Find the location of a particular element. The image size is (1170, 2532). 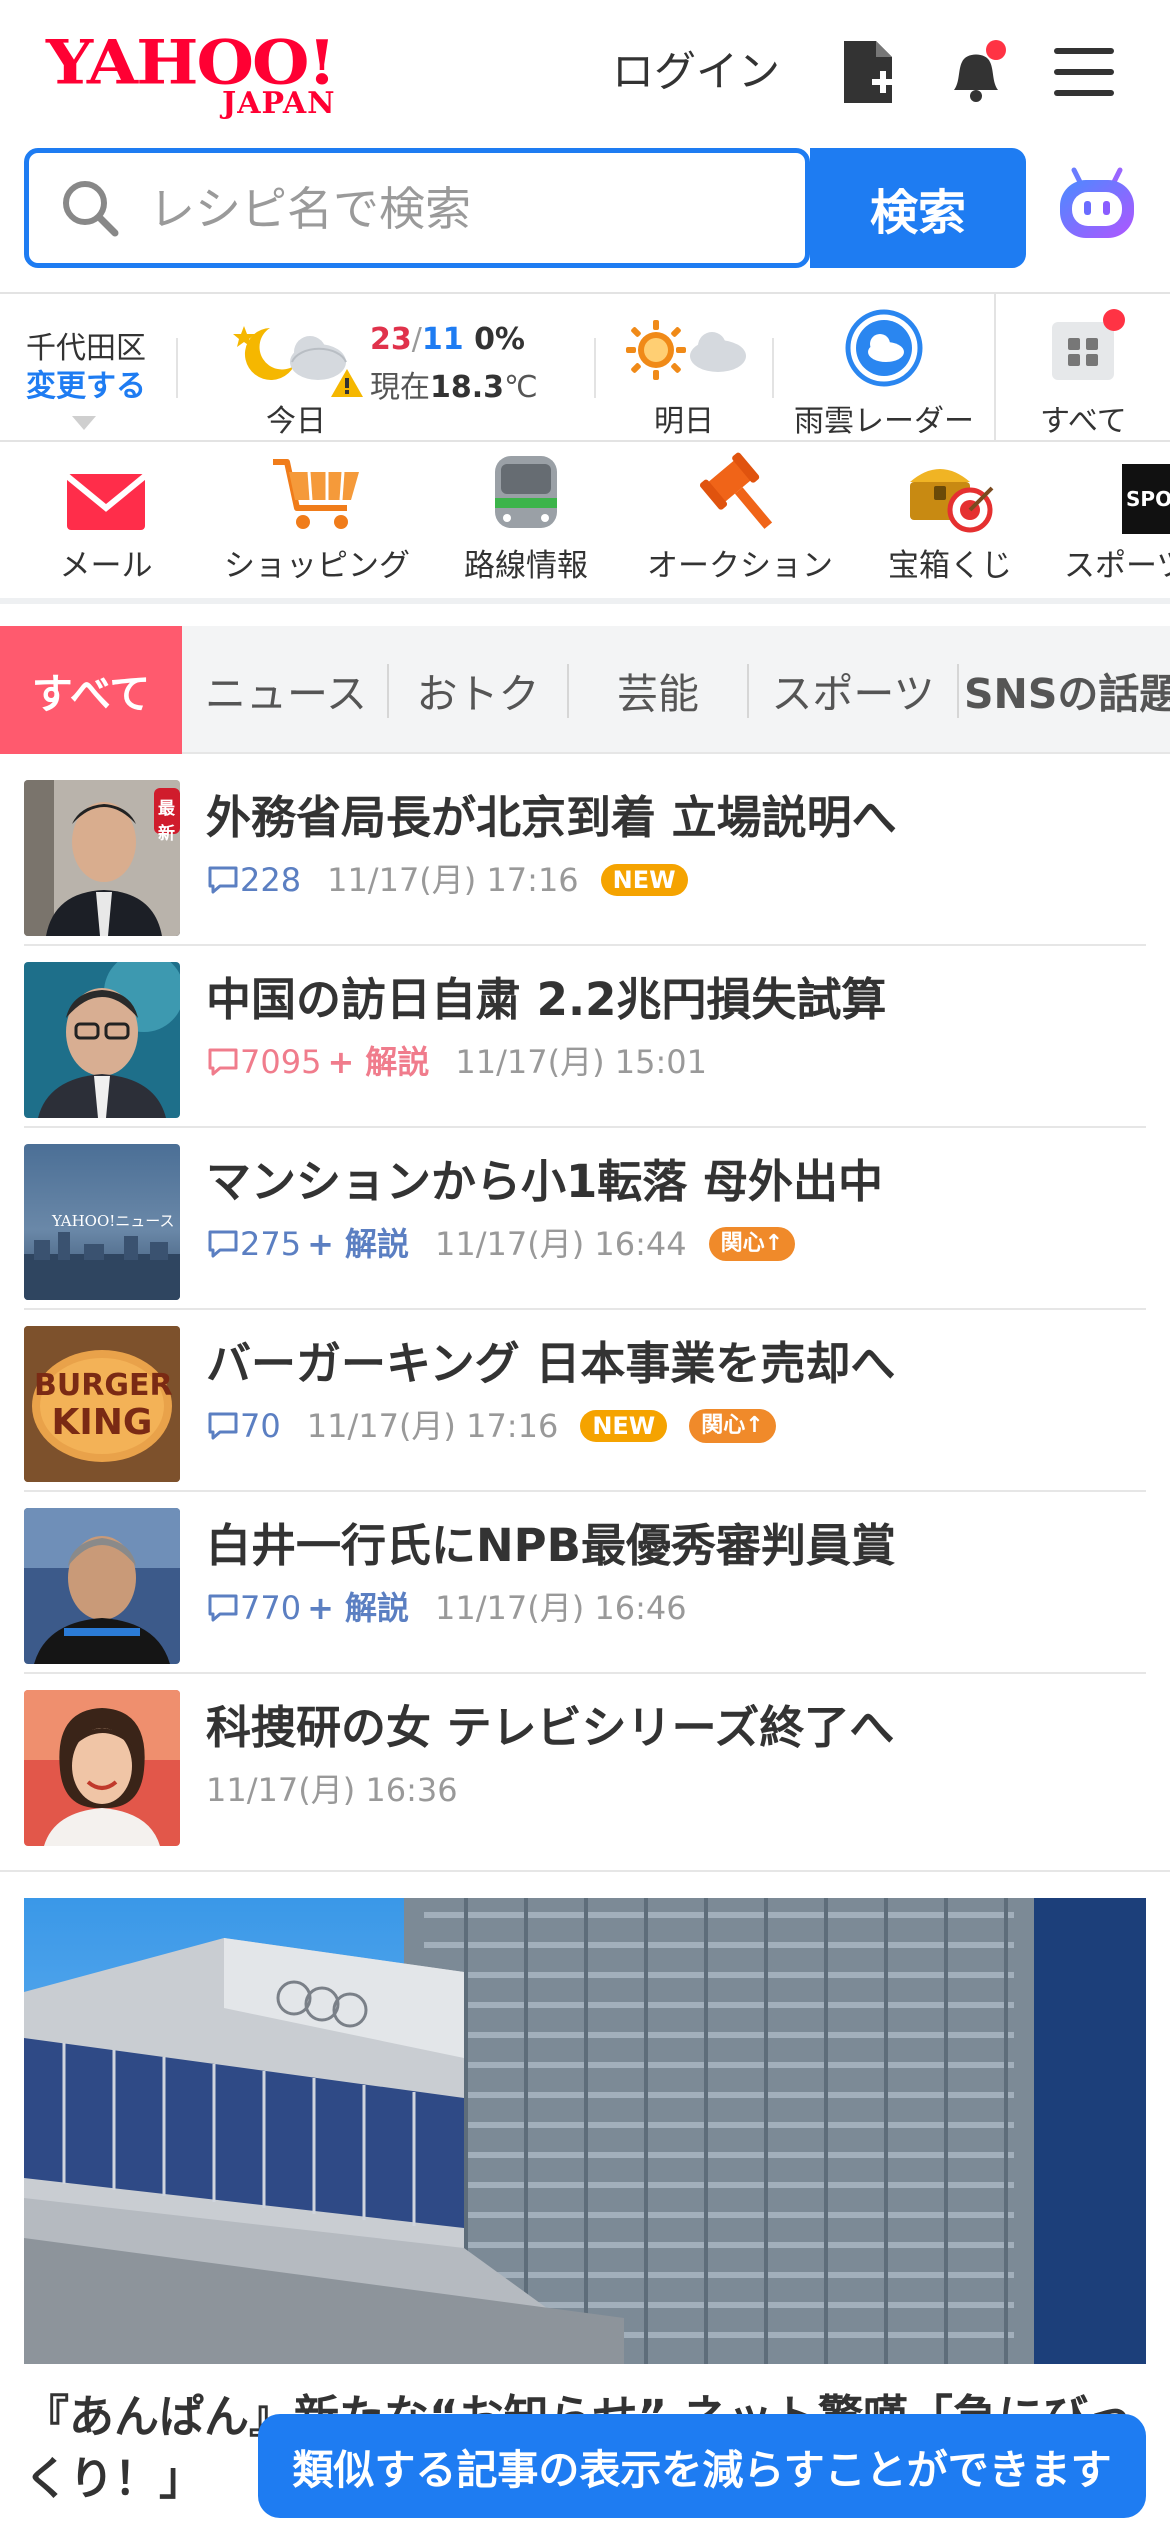

comment-count: 275 + 解説 is located at coordinates (307, 1244).